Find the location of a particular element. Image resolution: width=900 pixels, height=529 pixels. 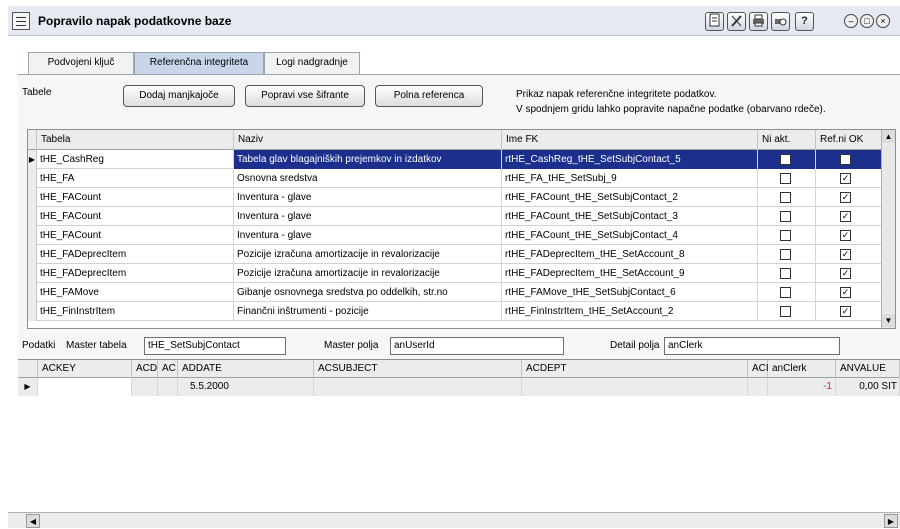

cell-anvalue: 0,00 SIT is located at coordinates (868, 387).